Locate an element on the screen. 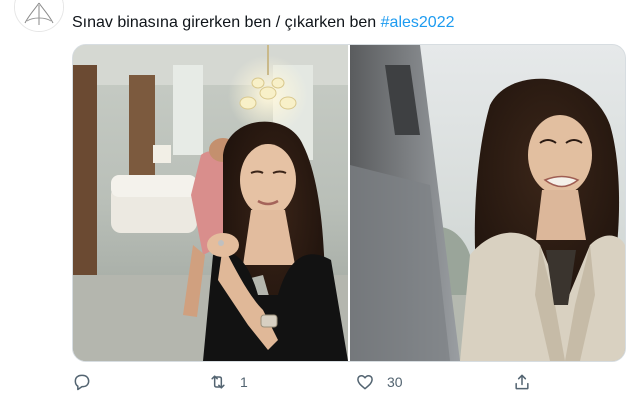 The width and height of the screenshot is (640, 400). retweet-button: 1 is located at coordinates (228, 382).